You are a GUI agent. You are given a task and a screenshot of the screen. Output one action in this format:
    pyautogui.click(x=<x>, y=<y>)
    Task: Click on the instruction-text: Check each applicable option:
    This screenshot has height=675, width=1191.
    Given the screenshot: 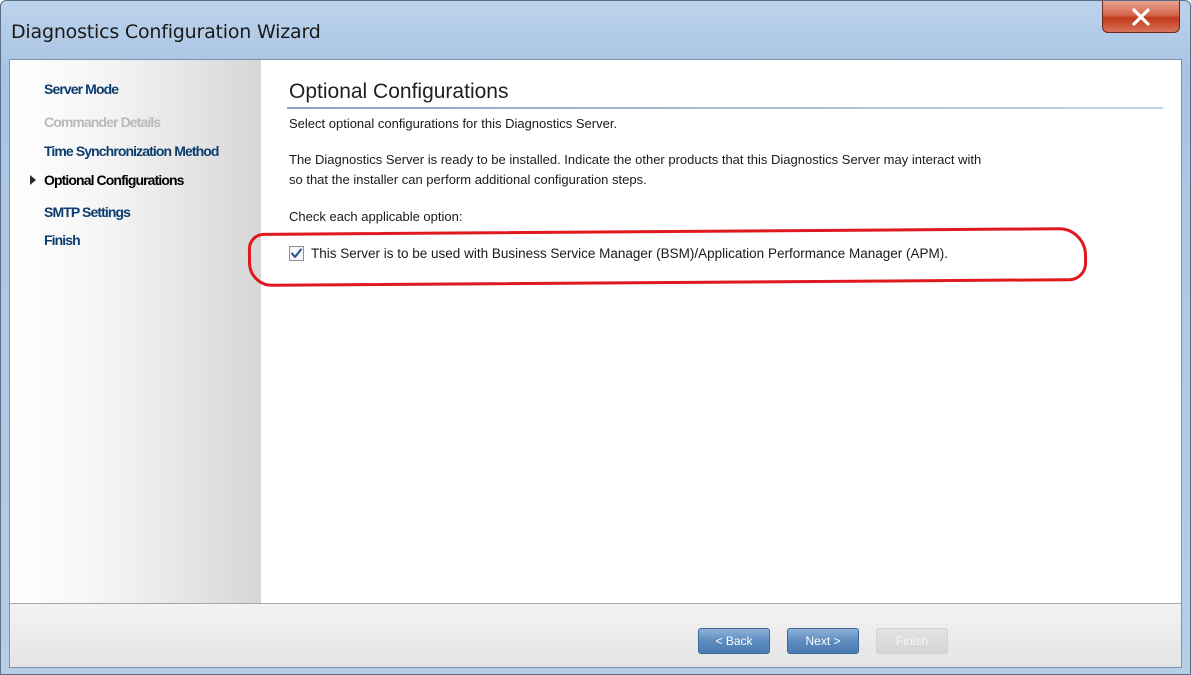 What is the action you would take?
    pyautogui.click(x=376, y=216)
    